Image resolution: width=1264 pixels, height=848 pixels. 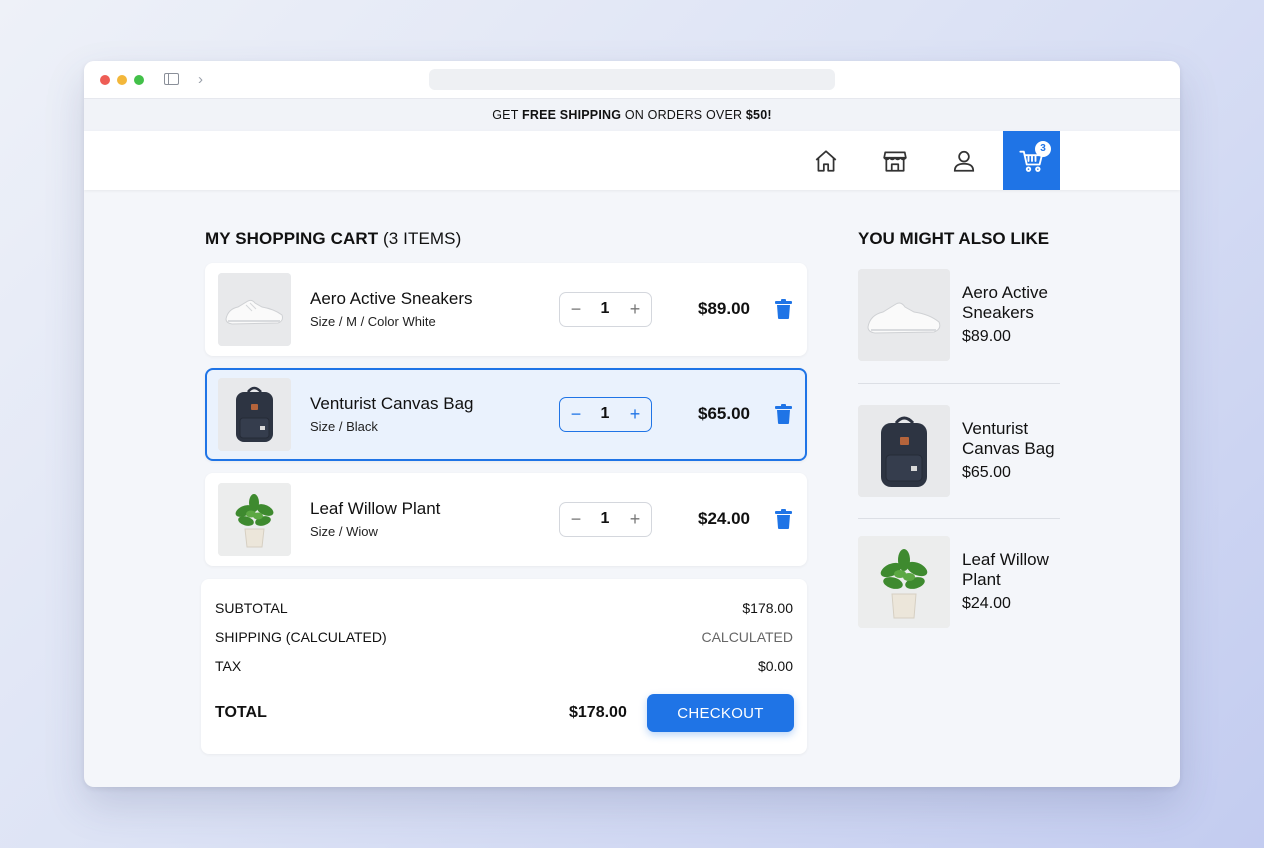 I want to click on promo-highlight: FREE SHIPPING, so click(x=572, y=115).